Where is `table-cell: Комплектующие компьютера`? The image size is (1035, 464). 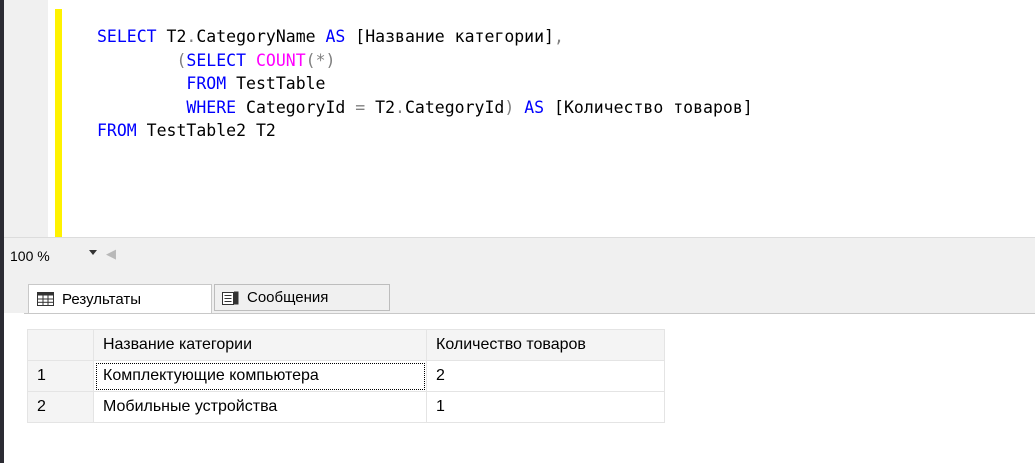
table-cell: Комплектующие компьютера is located at coordinates (260, 376).